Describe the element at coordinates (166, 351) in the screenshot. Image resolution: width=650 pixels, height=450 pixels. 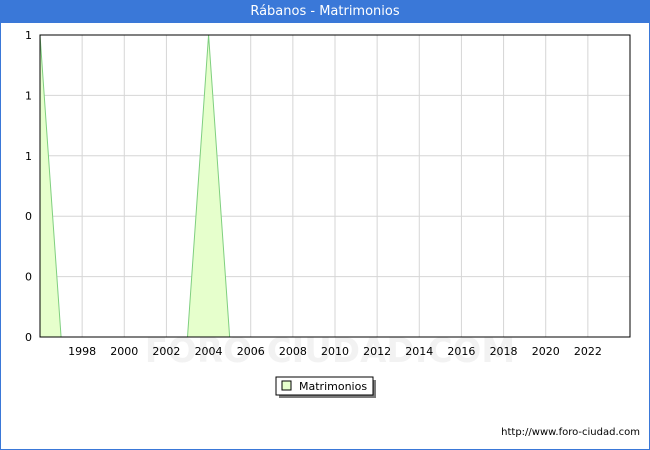
I see `x-tick-label: 2002` at that location.